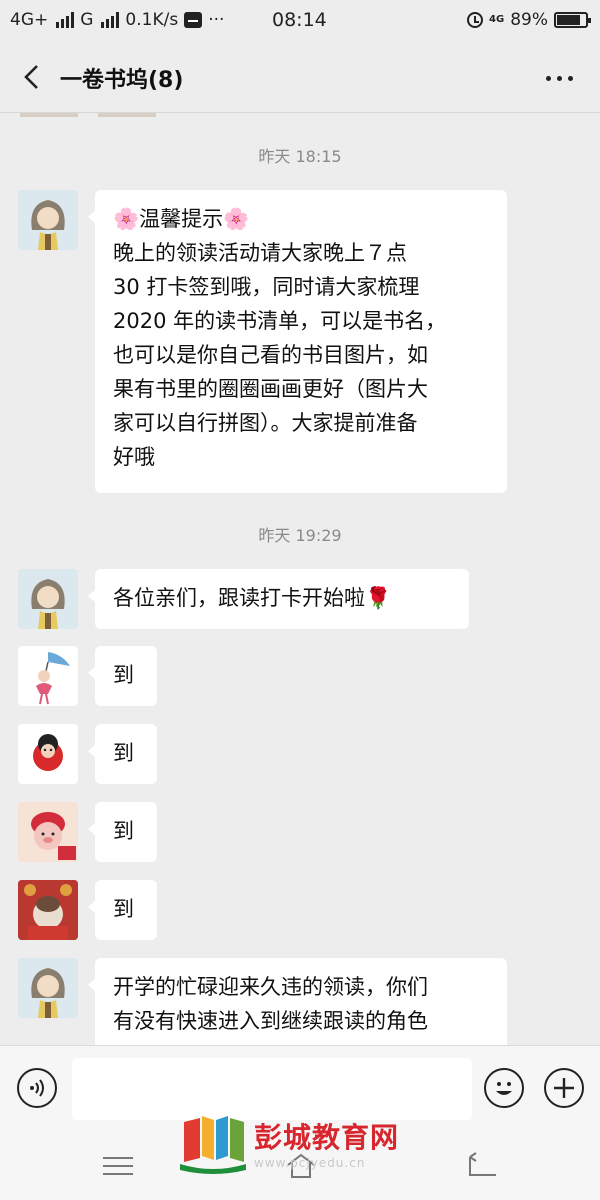 This screenshot has height=1200, width=600. I want to click on message-line: 30 打卡签到哦，同时请大家梳理, so click(266, 287).